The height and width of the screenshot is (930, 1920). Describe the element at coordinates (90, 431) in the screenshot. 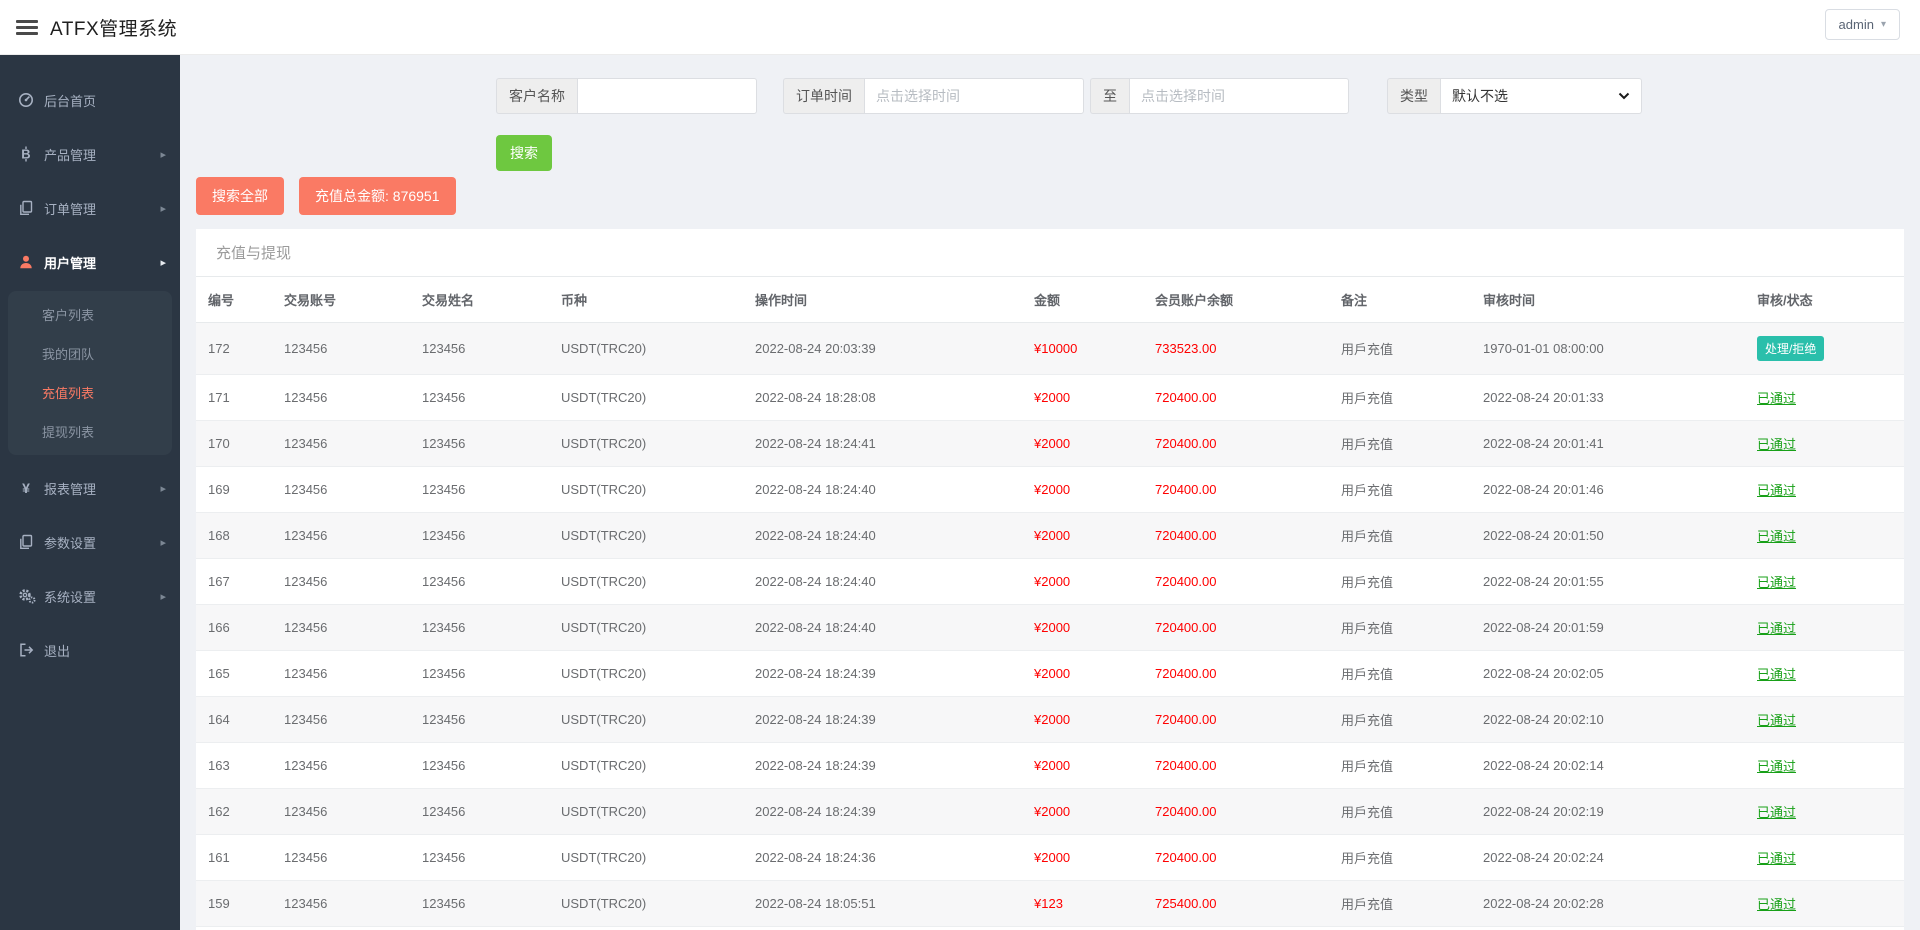

I see `sidebar-subitem: 提现列表` at that location.